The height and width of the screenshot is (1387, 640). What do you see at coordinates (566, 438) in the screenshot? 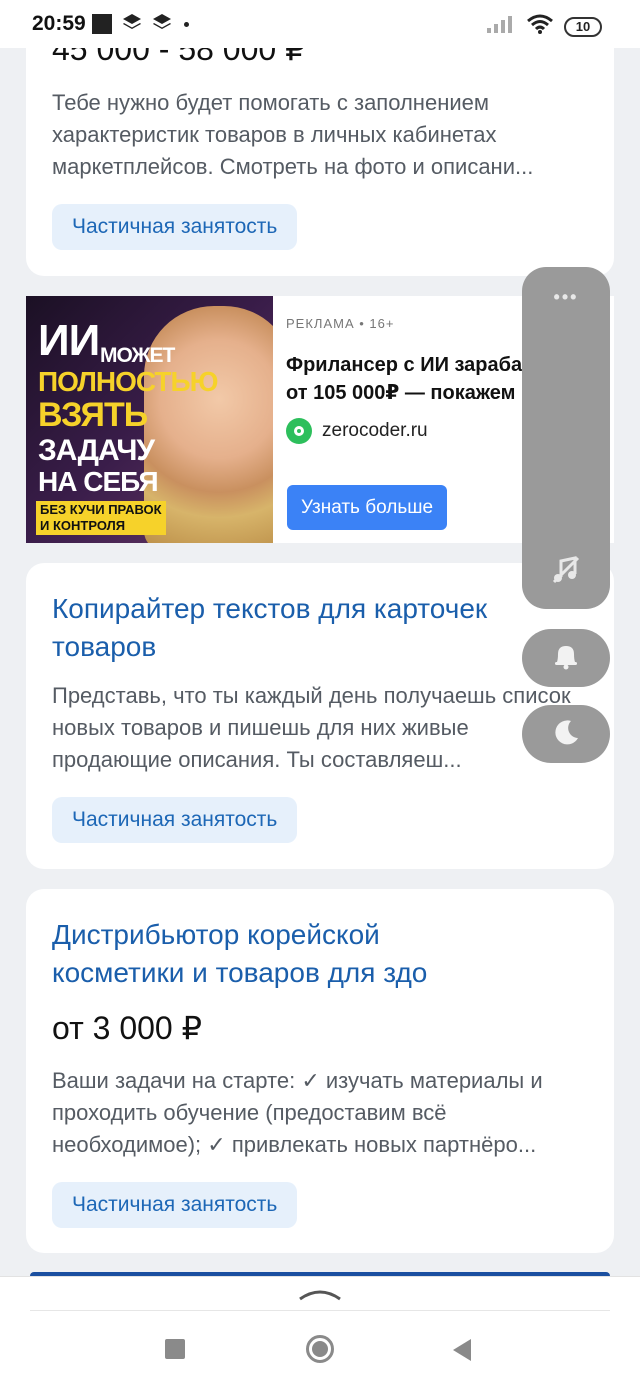
I see `floating-panel: •••` at bounding box center [566, 438].